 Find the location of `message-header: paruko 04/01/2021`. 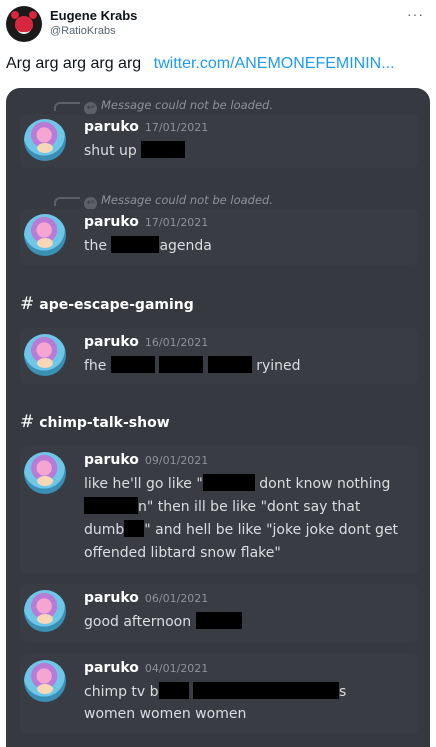

message-header: paruko 04/01/2021 is located at coordinates (146, 668).